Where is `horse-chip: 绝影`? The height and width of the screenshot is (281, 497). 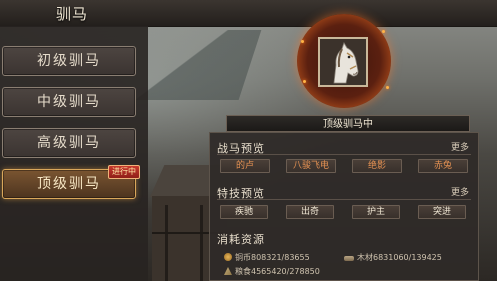 horse-chip: 绝影 is located at coordinates (377, 166).